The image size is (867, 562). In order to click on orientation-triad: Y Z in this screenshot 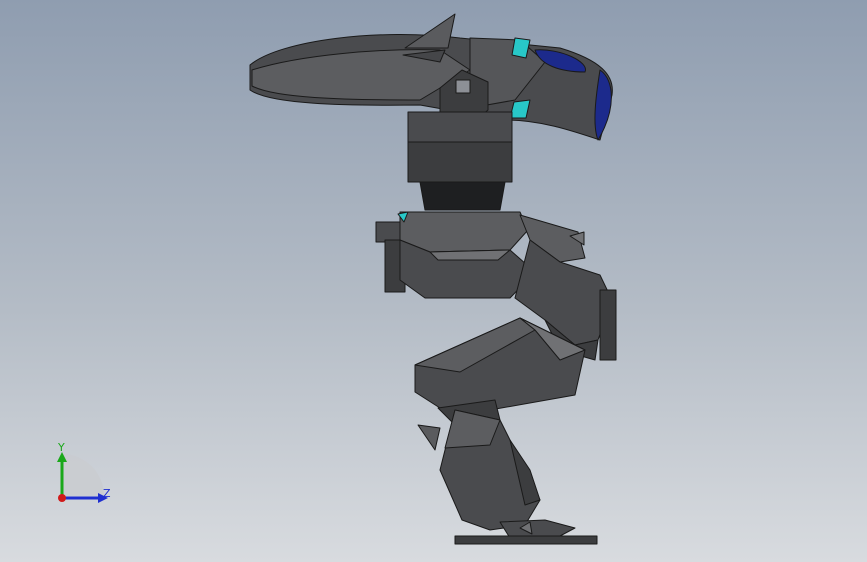, I will do `click(83, 475)`.